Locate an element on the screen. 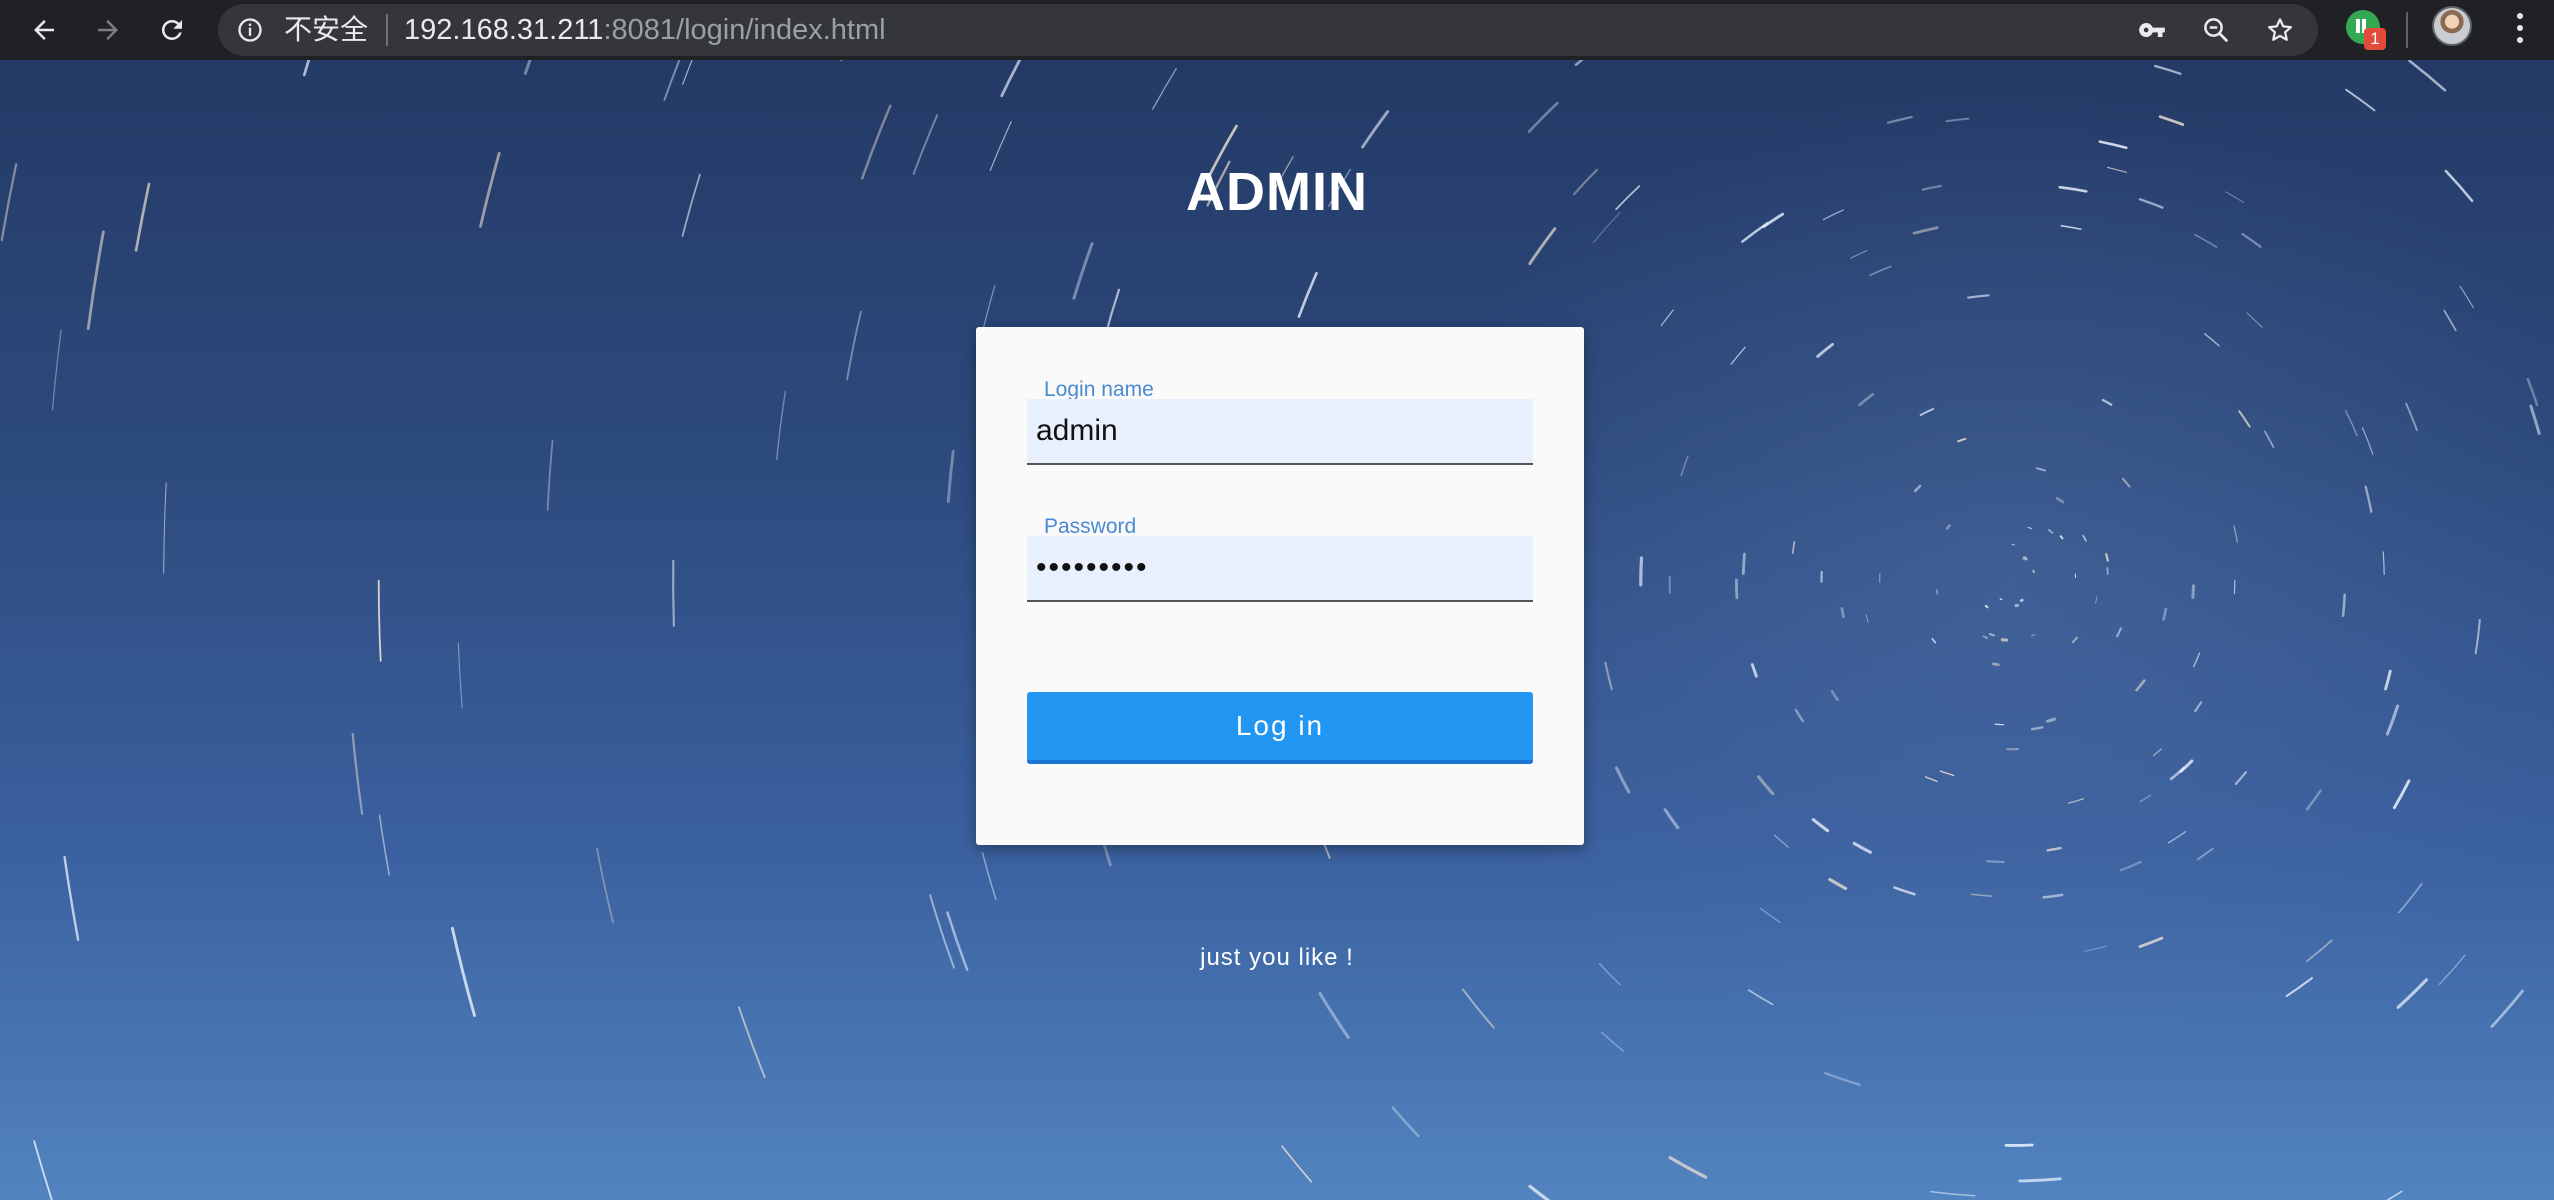  reload-button is located at coordinates (172, 30).